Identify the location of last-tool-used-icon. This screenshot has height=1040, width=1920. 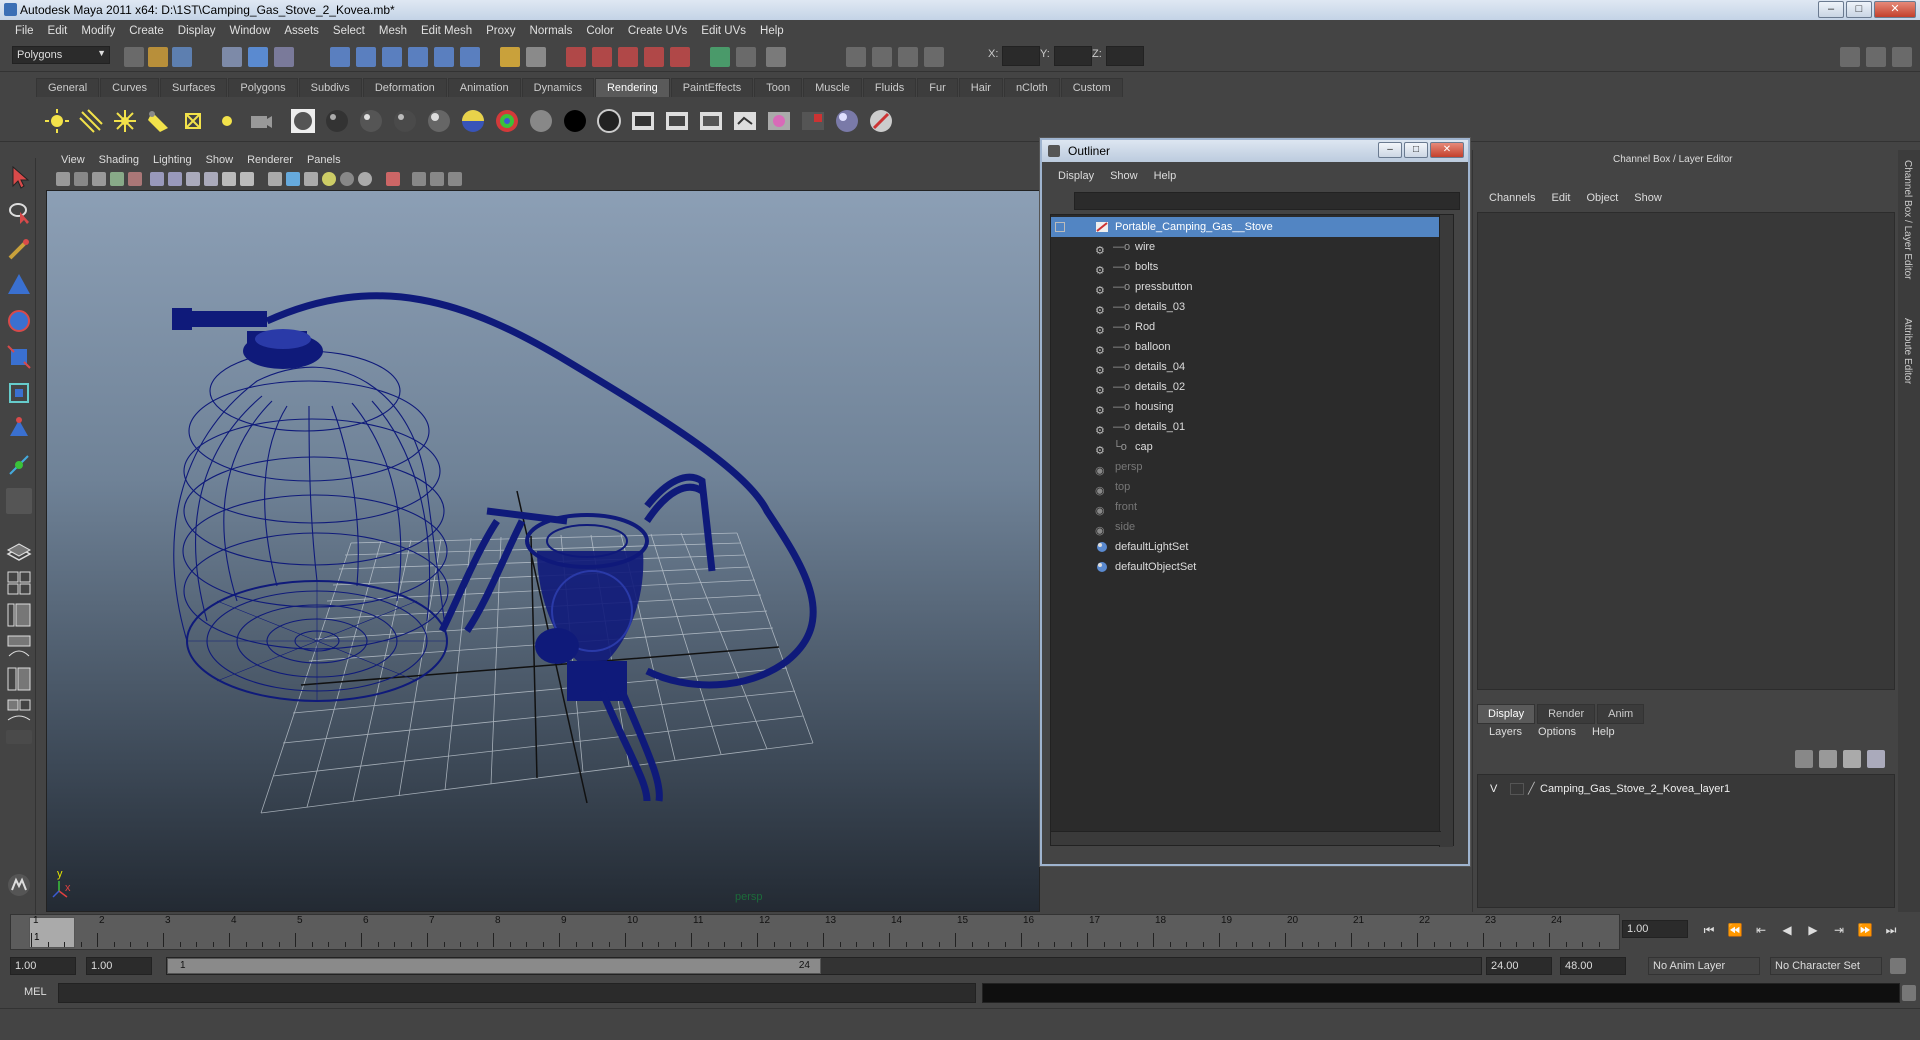
(19, 501).